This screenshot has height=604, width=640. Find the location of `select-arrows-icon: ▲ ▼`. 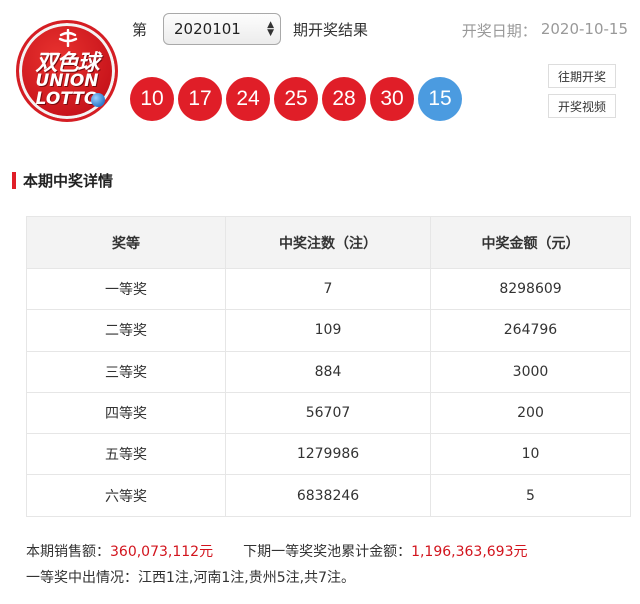

select-arrows-icon: ▲ ▼ is located at coordinates (271, 29).